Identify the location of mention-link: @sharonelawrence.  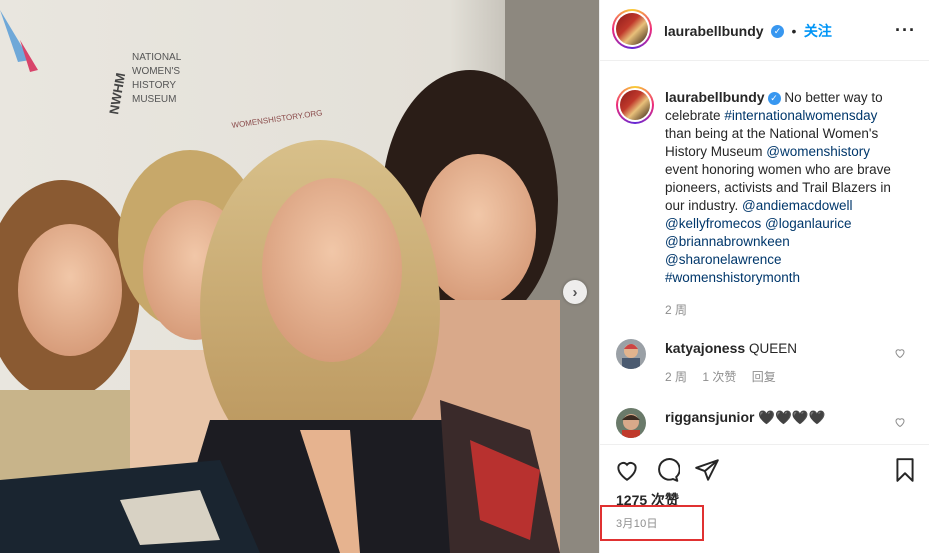
(723, 259).